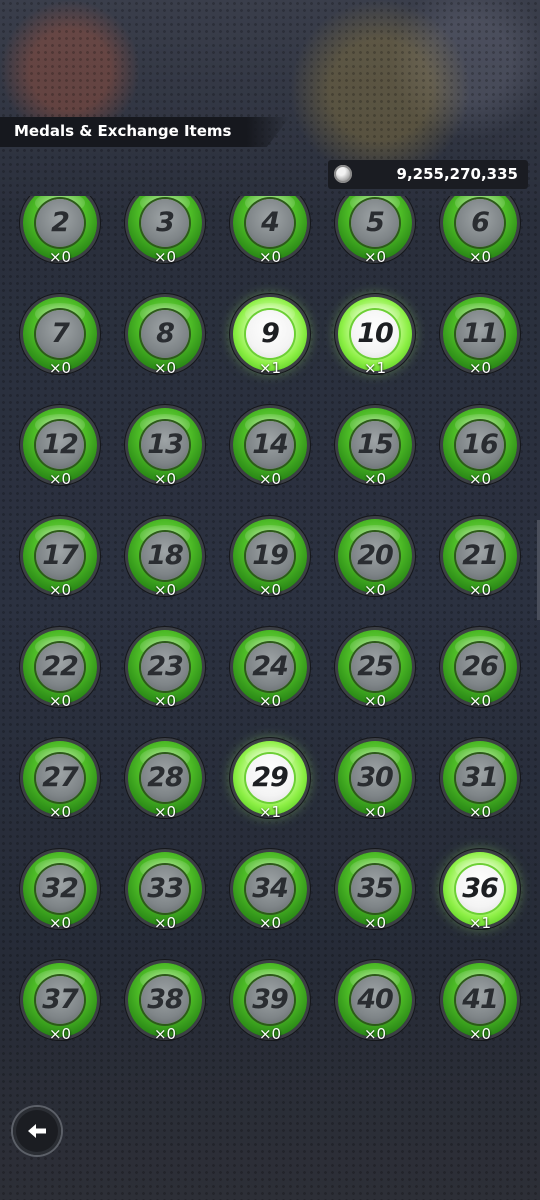 The width and height of the screenshot is (540, 1200). Describe the element at coordinates (270, 444) in the screenshot. I see `medal-number: 14` at that location.